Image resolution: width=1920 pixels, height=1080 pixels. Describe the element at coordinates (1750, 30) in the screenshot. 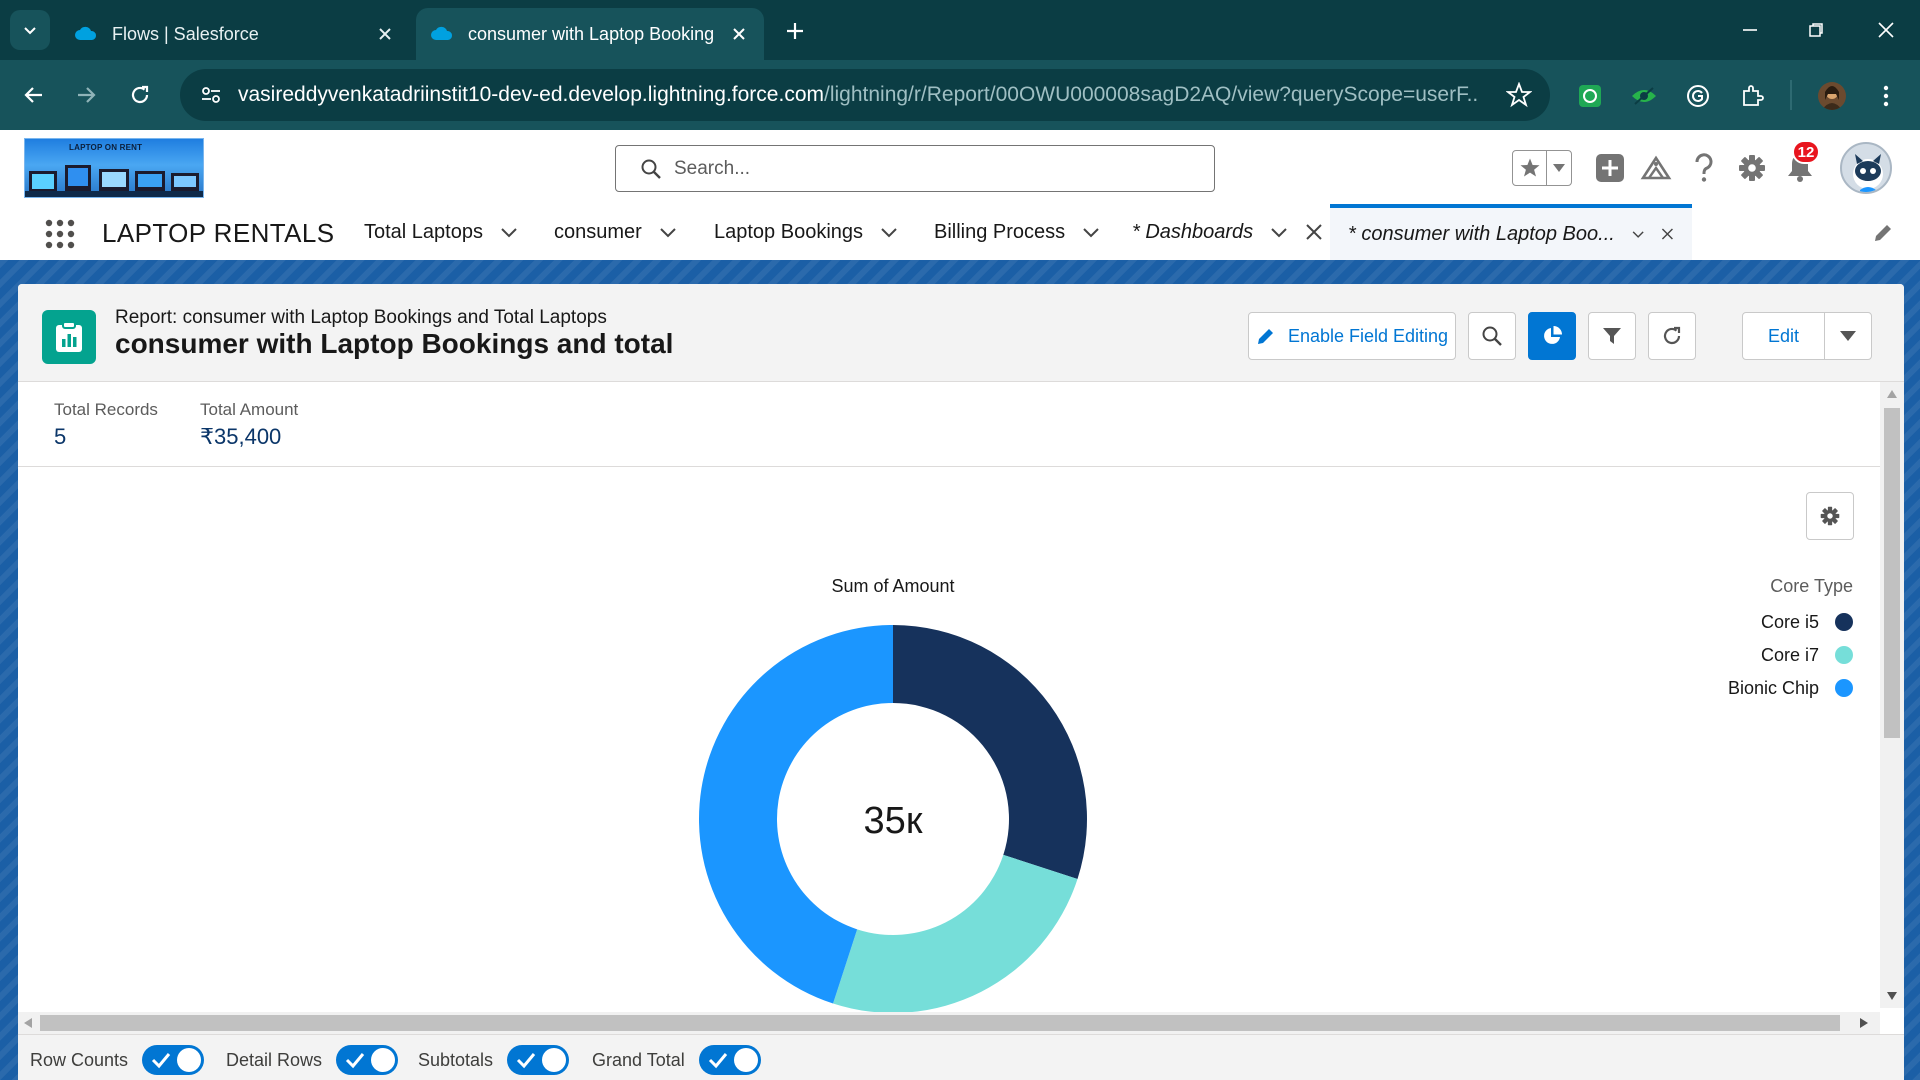

I see `minimize-button` at that location.